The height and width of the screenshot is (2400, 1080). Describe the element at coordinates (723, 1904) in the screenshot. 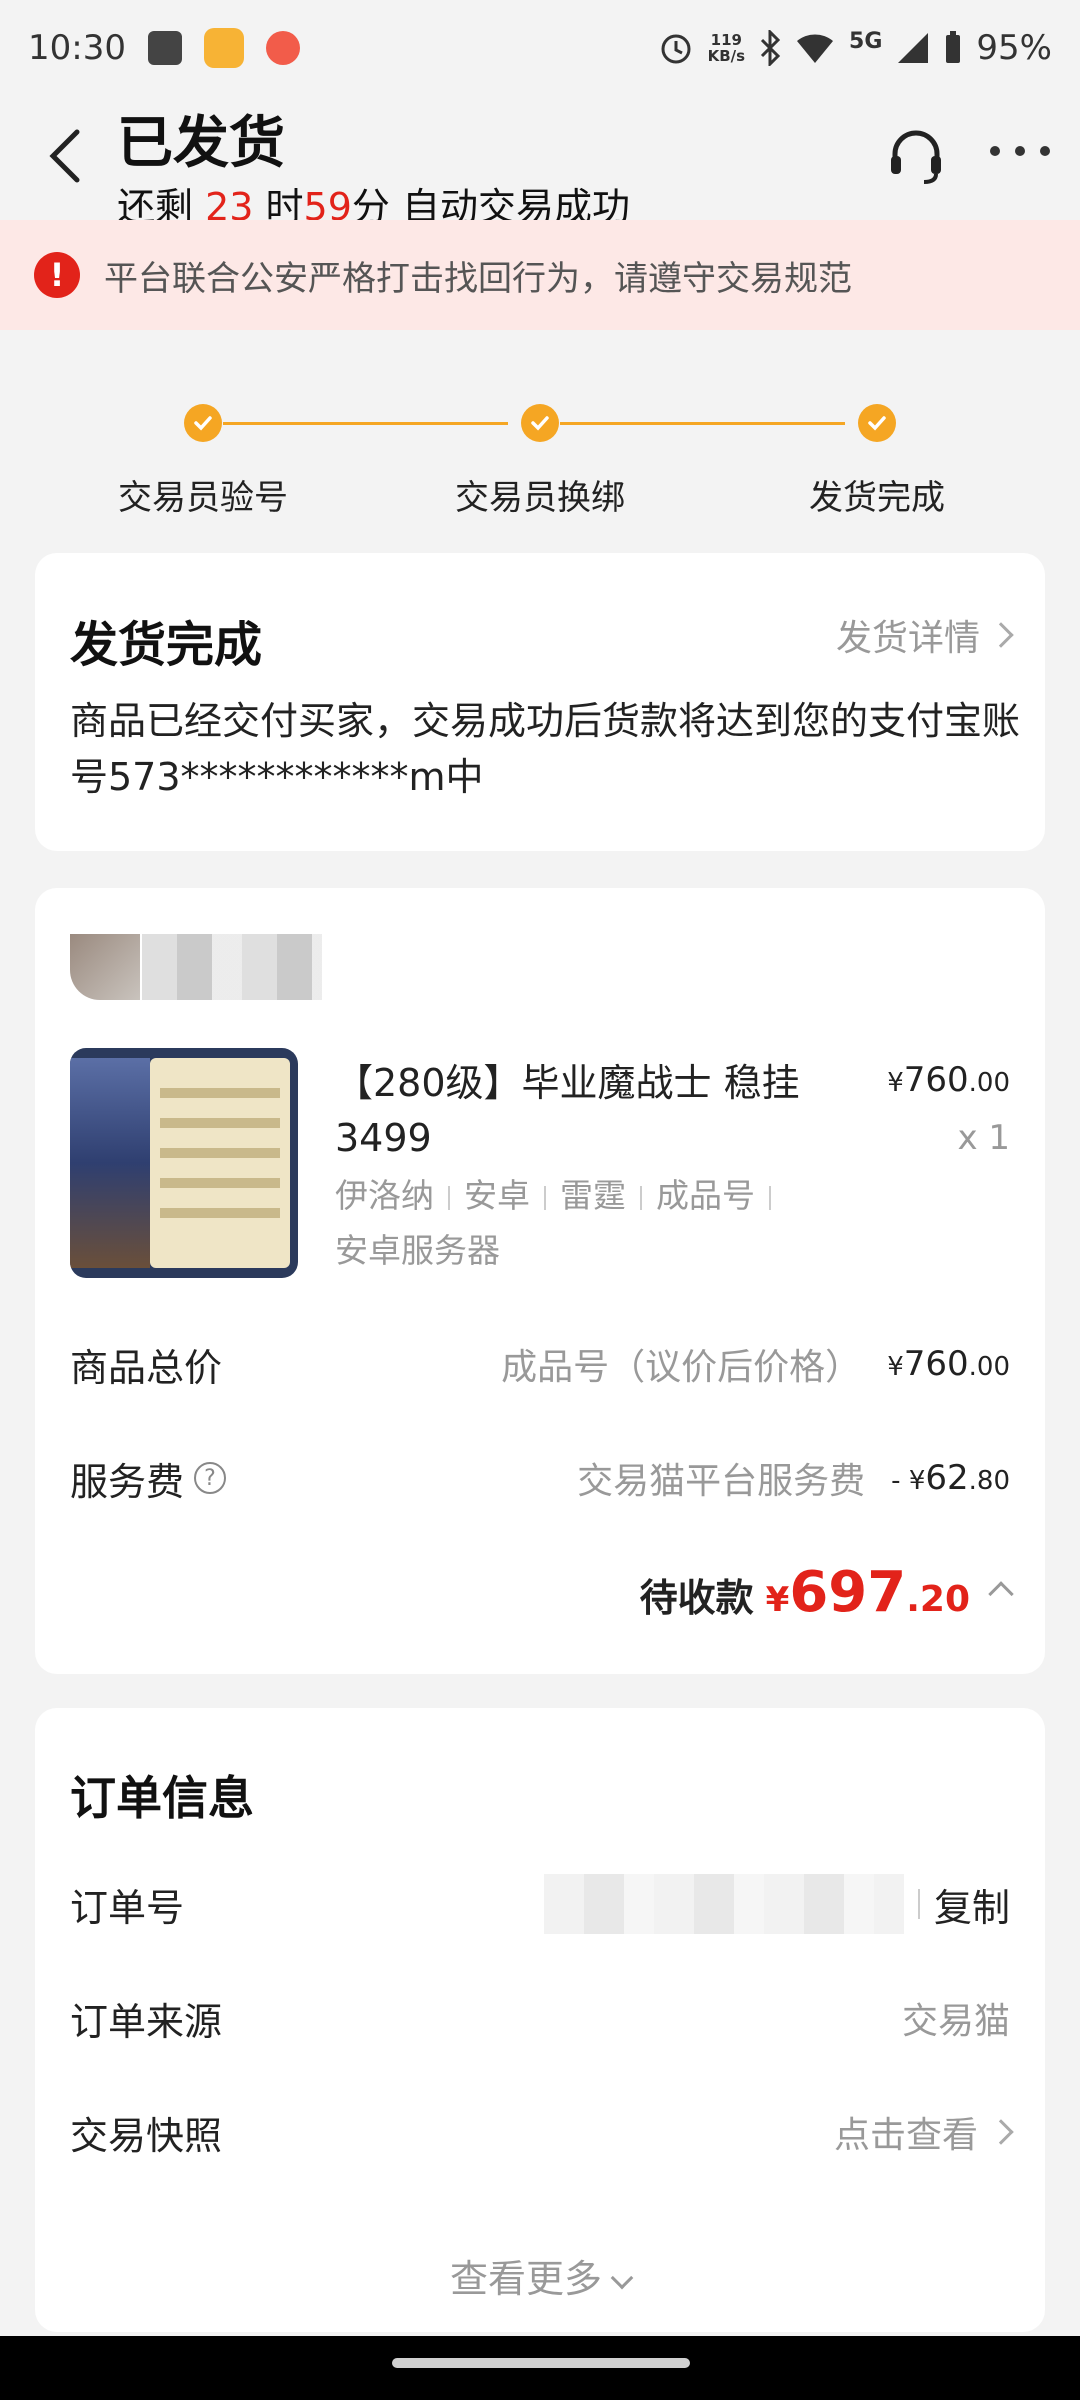

I see `order-number-blurred` at that location.